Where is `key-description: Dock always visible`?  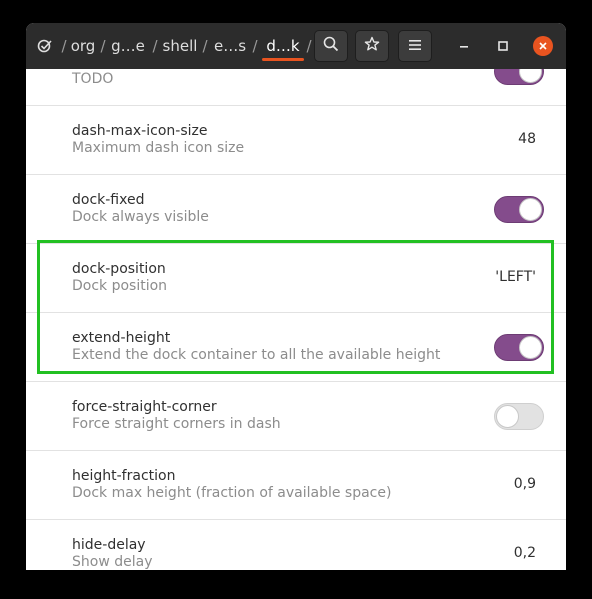 key-description: Dock always visible is located at coordinates (140, 217).